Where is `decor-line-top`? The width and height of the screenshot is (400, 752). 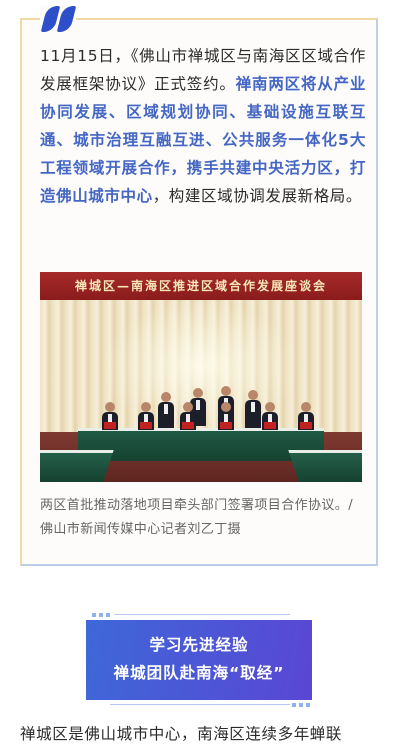 decor-line-top is located at coordinates (202, 614).